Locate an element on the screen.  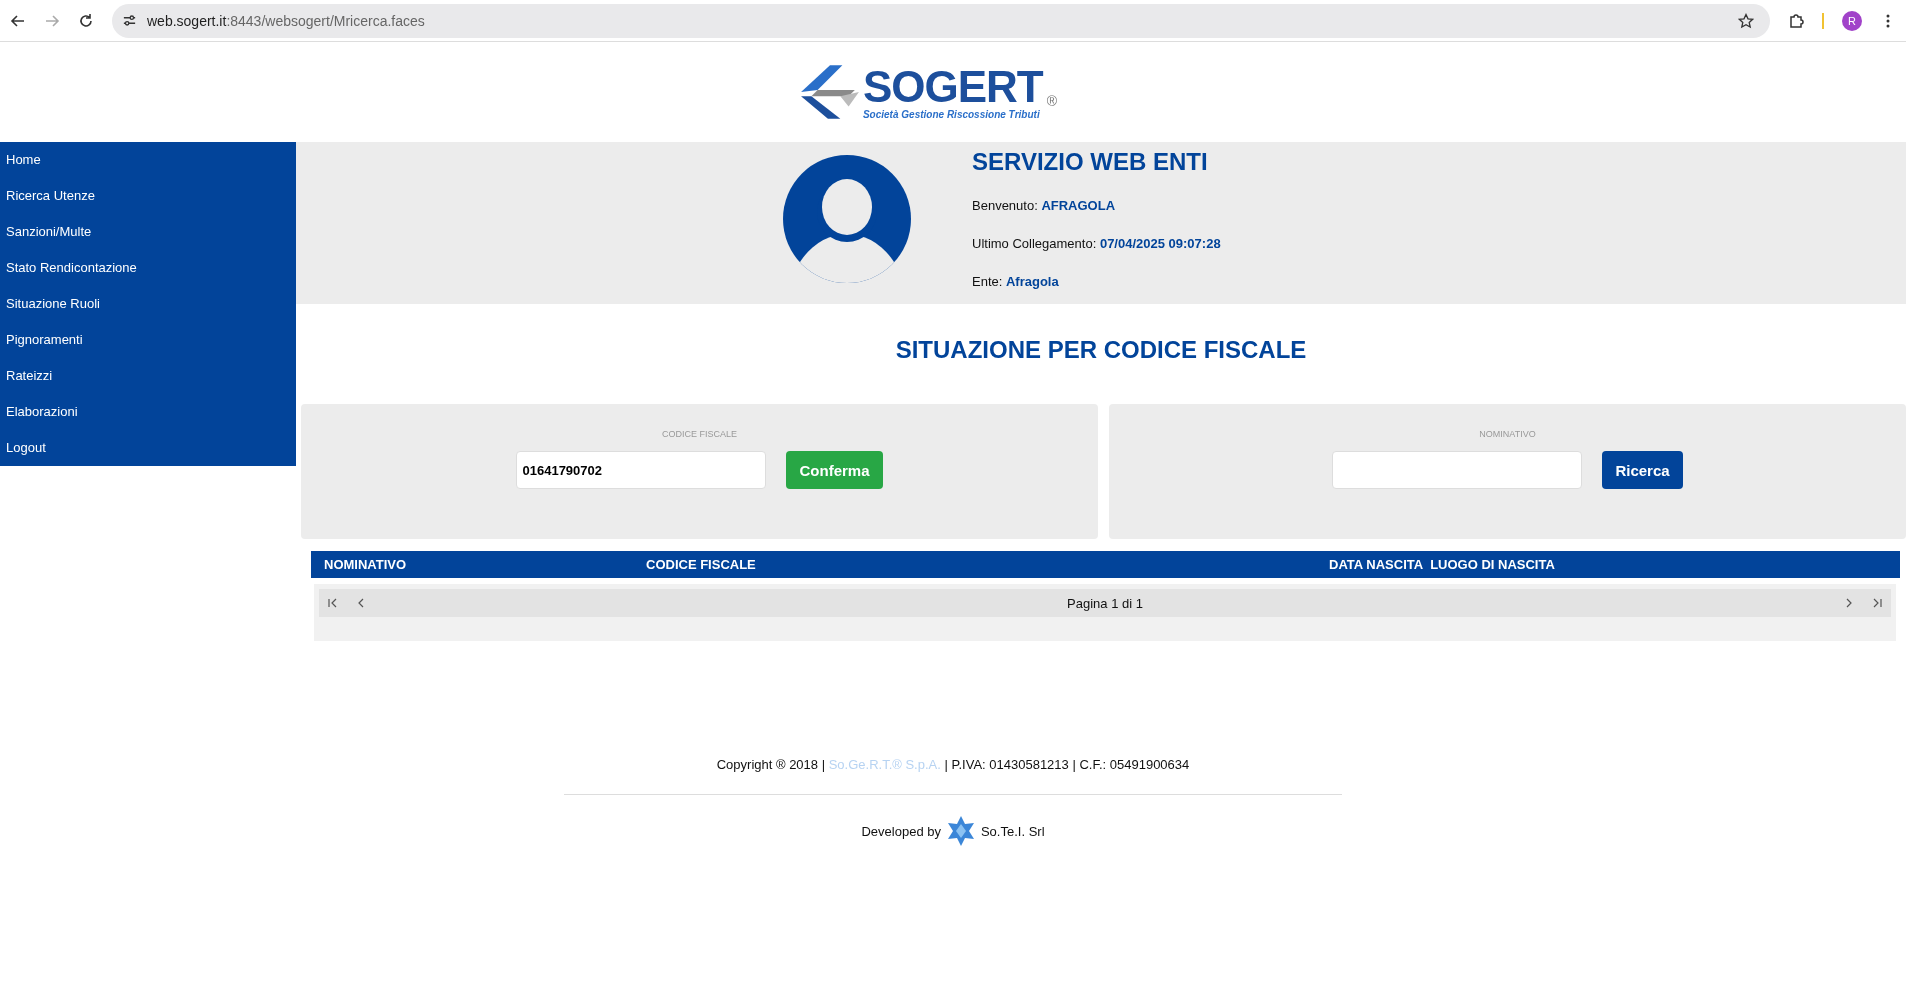
input-field is located at coordinates (1457, 470).